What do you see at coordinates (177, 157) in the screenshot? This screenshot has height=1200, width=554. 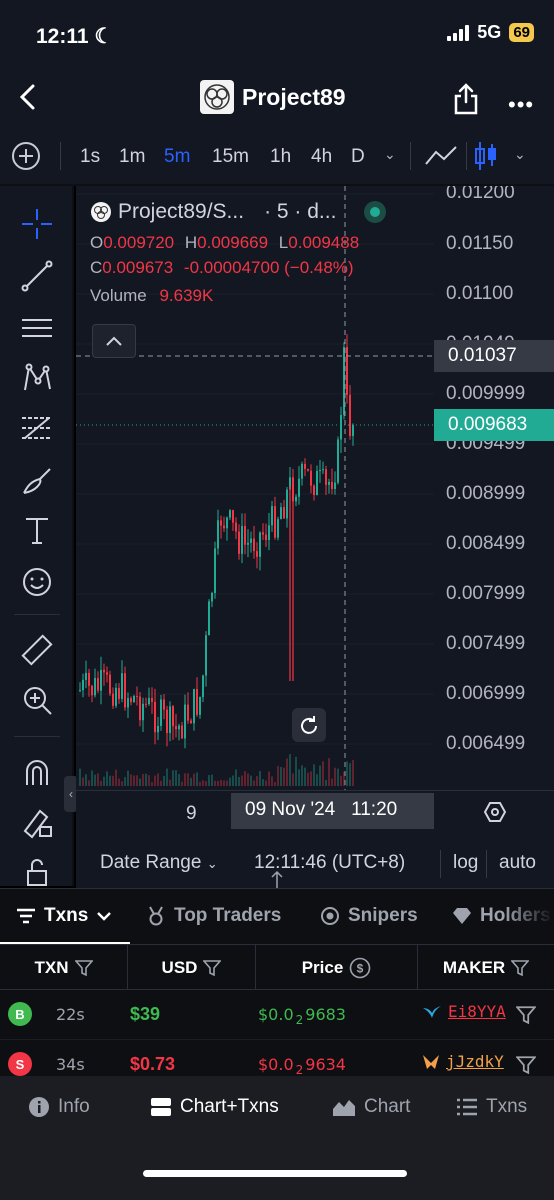 I see `tf-5m: 5m` at bounding box center [177, 157].